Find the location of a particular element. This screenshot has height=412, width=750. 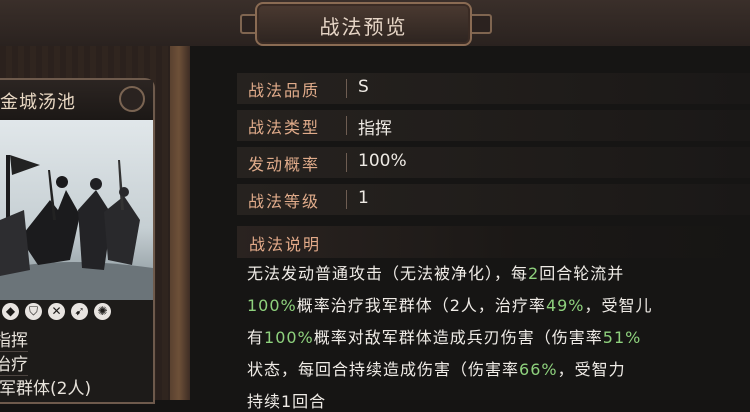

description-text: 无法发动普通攻击（无法被净化），每 is located at coordinates (388, 273).